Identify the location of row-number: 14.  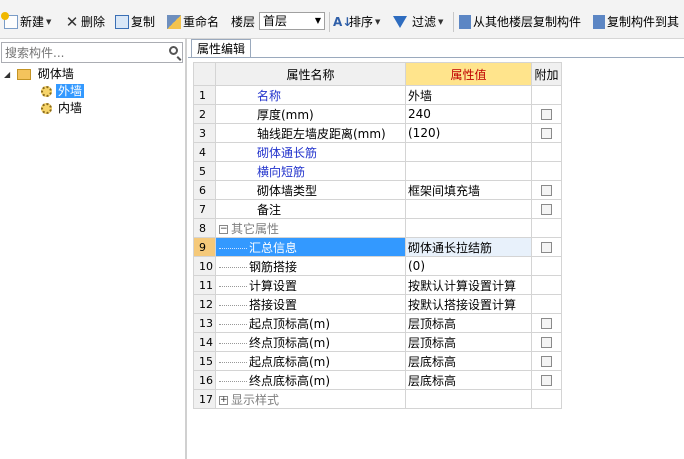
(204, 342).